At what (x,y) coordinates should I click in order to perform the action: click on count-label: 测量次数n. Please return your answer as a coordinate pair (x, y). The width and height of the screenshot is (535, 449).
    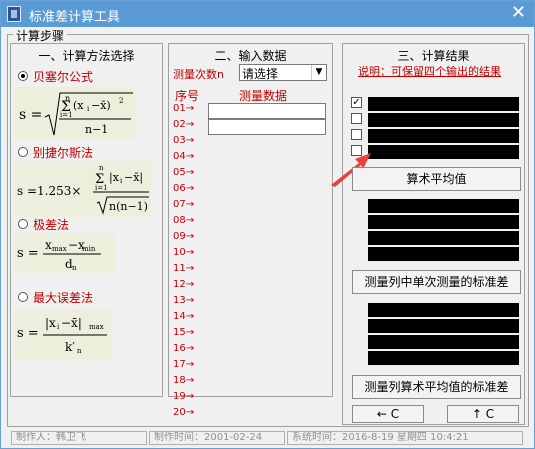
    Looking at the image, I should click on (198, 74).